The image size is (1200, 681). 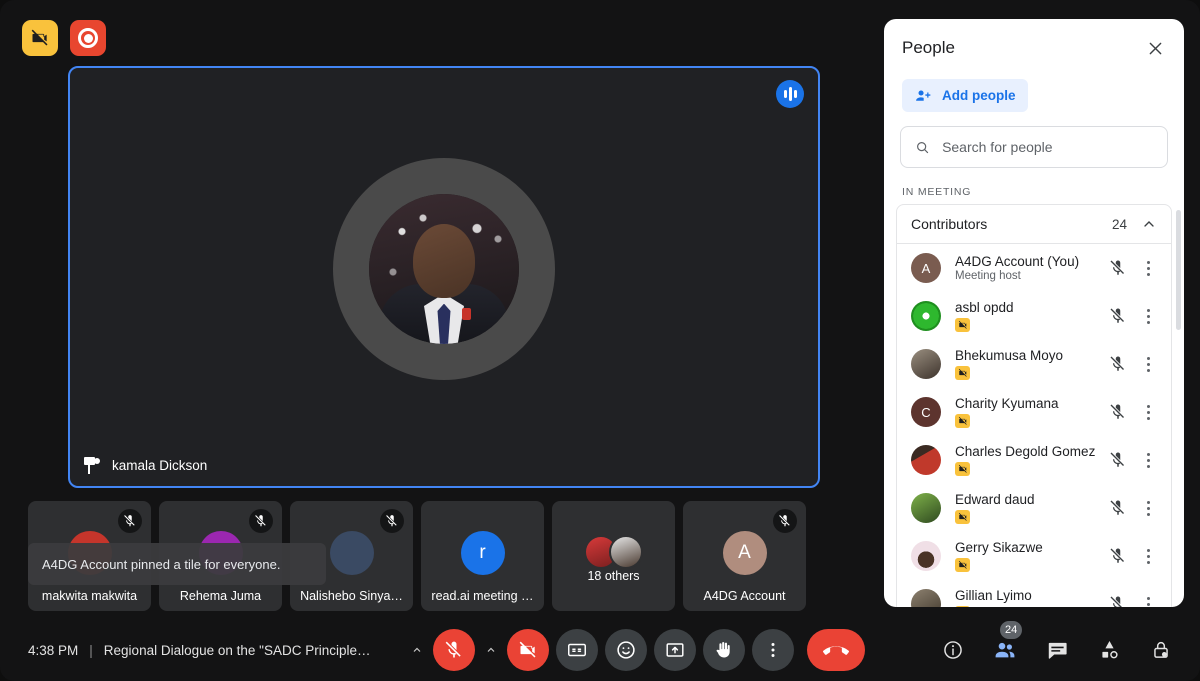 What do you see at coordinates (613, 556) in the screenshot?
I see `filmstrip-tile-others: 18 others` at bounding box center [613, 556].